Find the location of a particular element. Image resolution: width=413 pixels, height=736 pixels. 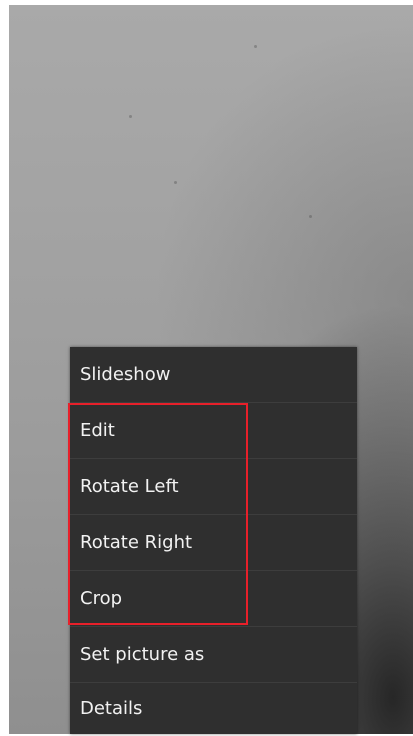

menu-item-crop: Crop is located at coordinates (213, 598).